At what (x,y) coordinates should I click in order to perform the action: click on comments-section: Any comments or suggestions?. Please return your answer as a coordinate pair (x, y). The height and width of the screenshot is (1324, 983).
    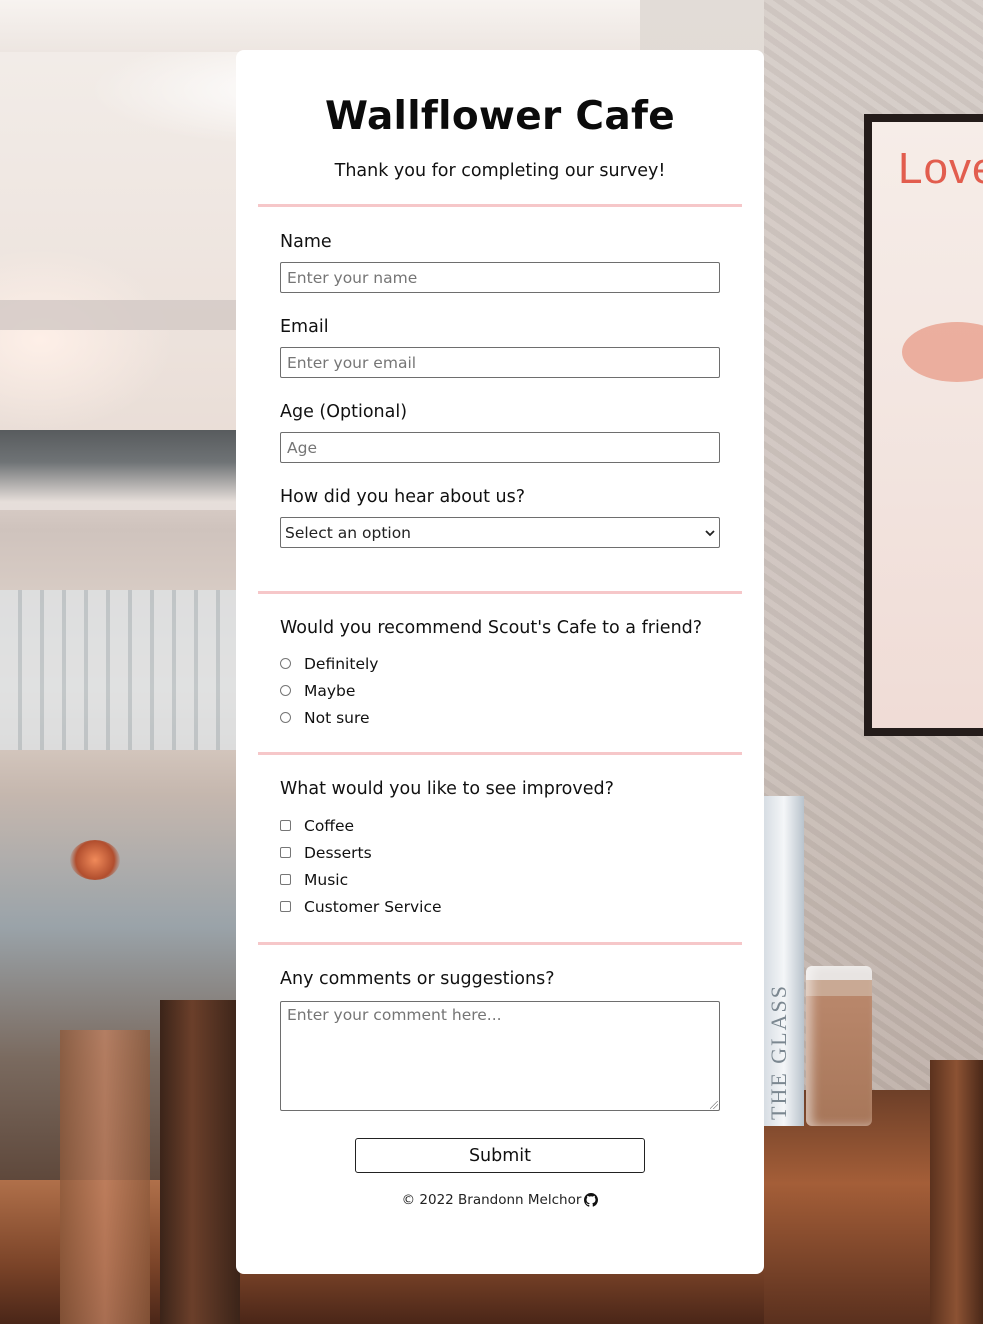
    Looking at the image, I should click on (500, 1039).